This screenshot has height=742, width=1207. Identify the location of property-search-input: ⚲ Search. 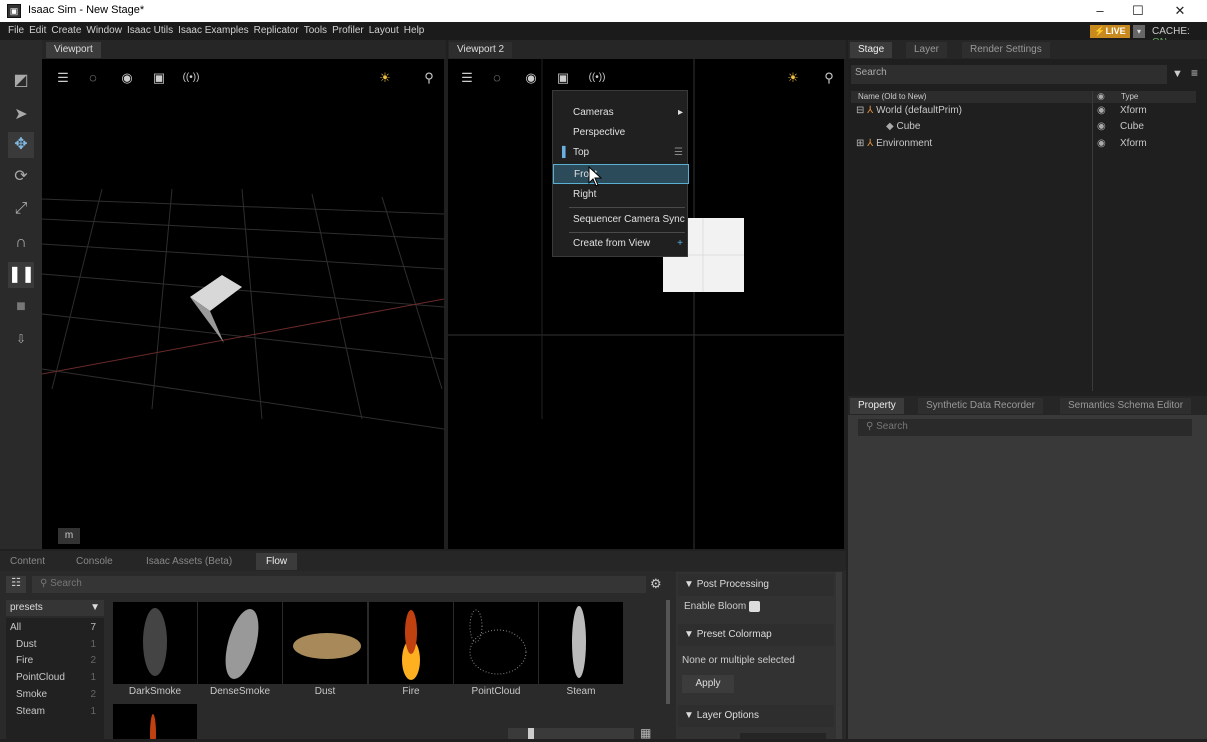
(1025, 427).